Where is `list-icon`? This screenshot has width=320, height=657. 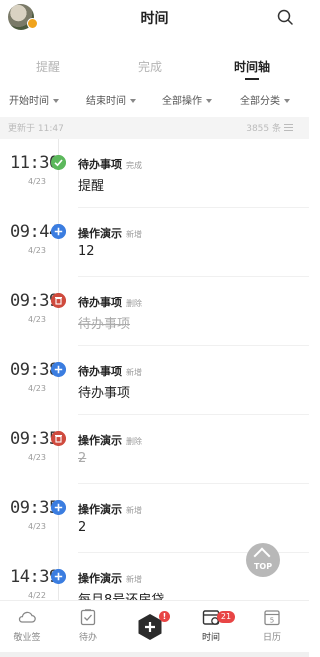
list-icon is located at coordinates (288, 127).